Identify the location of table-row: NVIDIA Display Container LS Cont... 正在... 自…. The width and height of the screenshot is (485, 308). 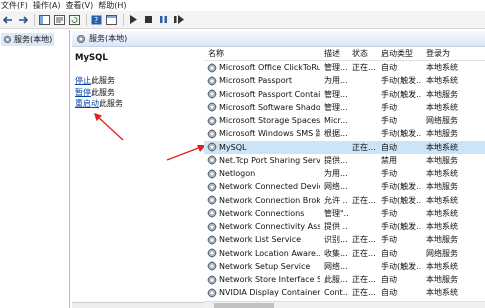
(344, 292).